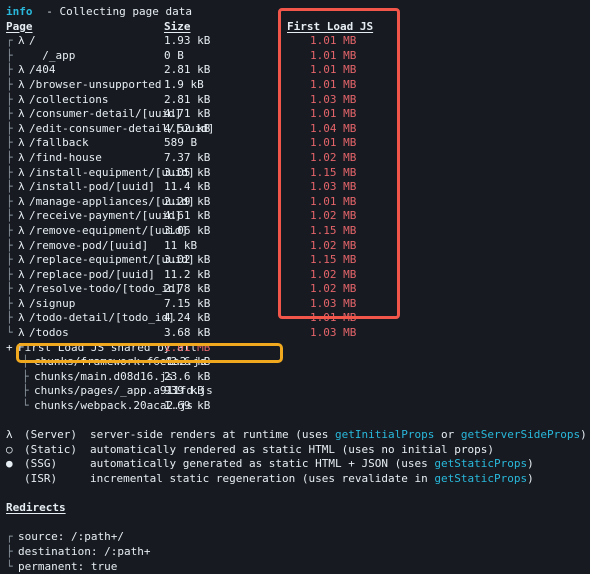  I want to click on route-size: 11.2 kB, so click(187, 274).